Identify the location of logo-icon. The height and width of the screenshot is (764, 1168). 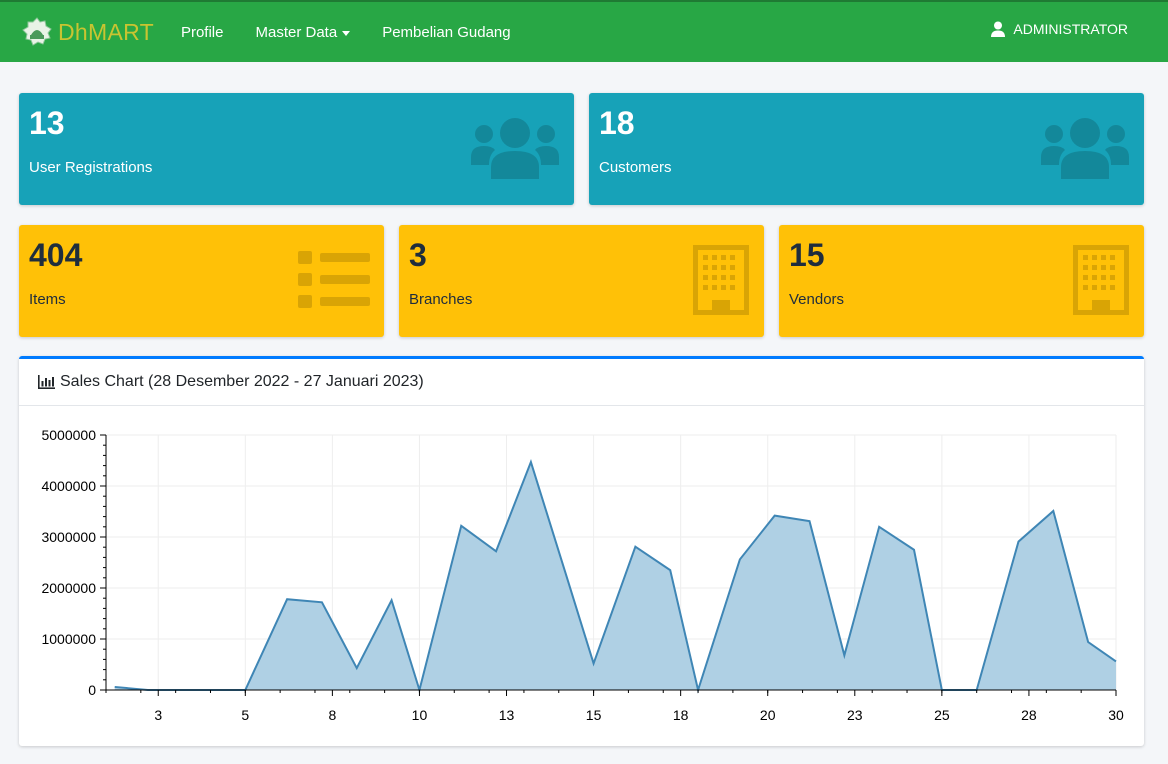
(37, 31).